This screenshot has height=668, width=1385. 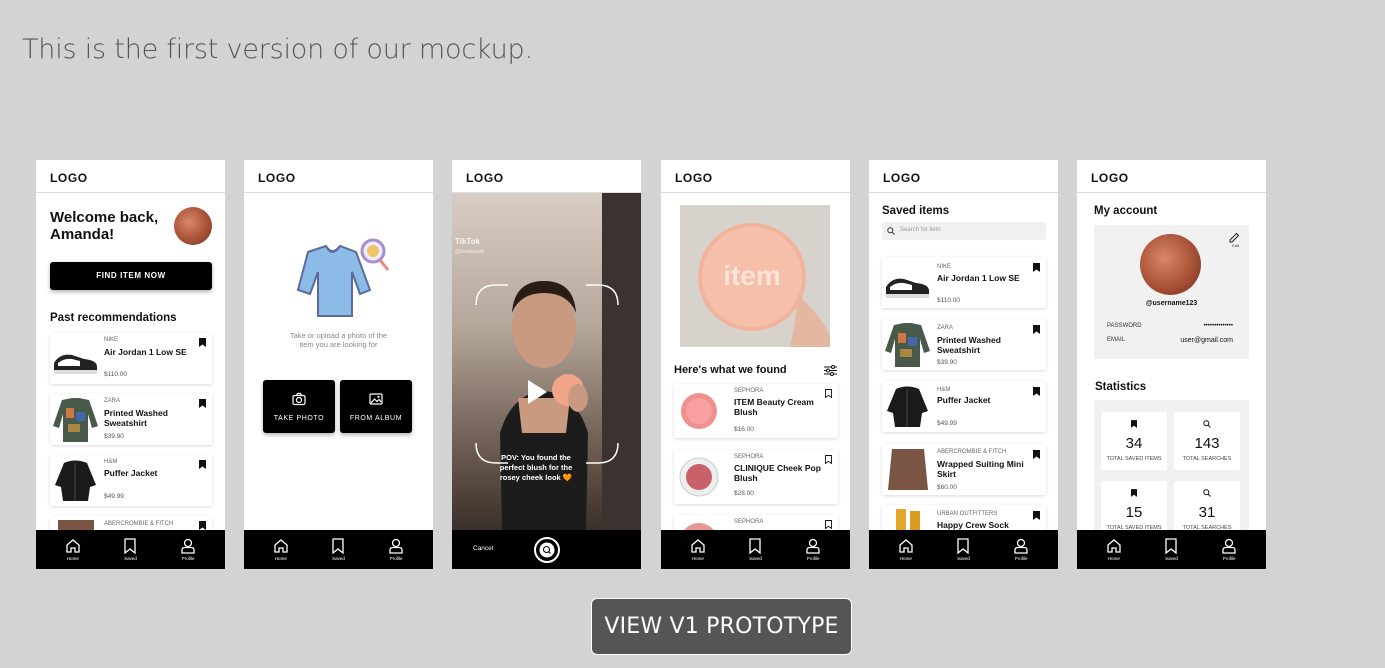 I want to click on item-price: $60.00, so click(x=947, y=487).